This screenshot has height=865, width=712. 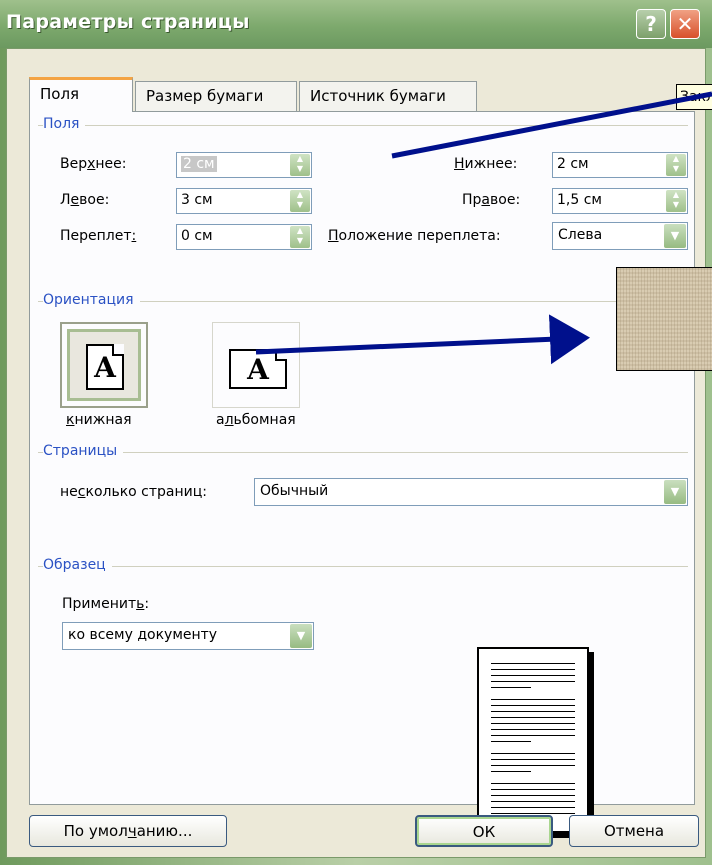 I want to click on cancel-button: Отмена, so click(x=634, y=831).